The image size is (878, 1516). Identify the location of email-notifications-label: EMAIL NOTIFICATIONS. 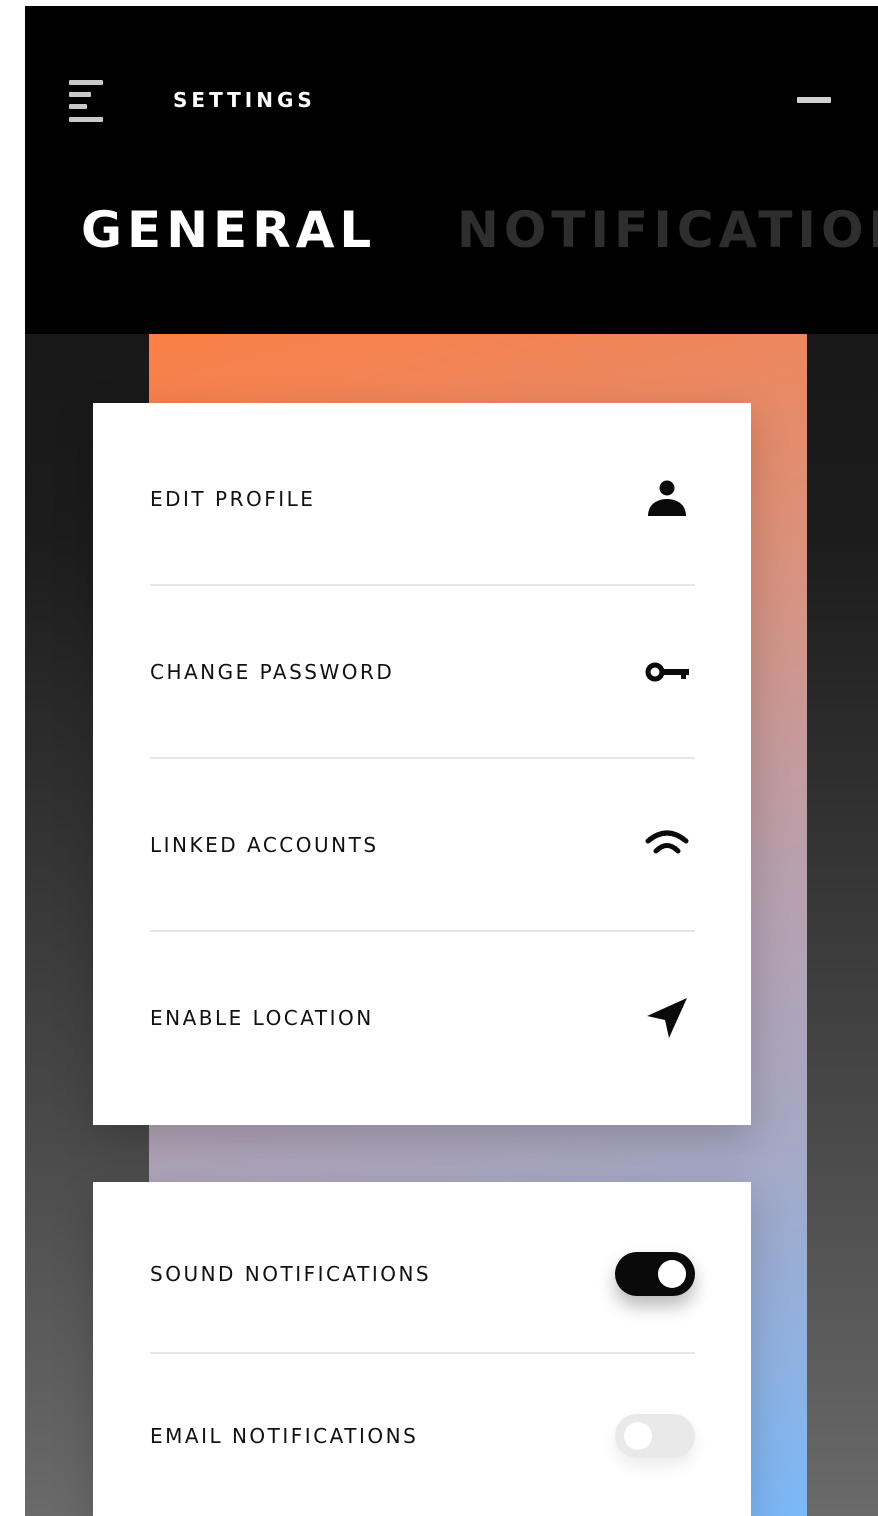
(284, 1436).